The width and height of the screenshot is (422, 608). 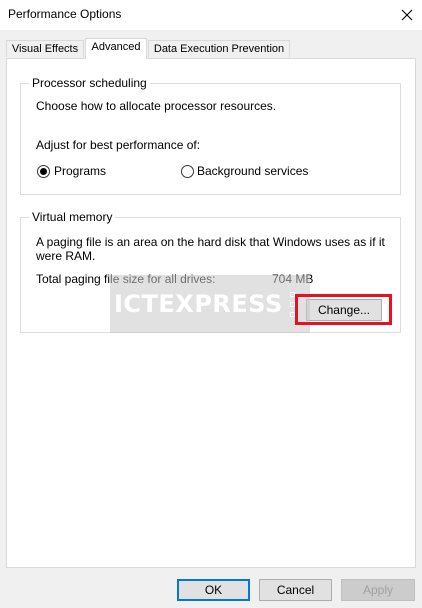 I want to click on cancel-button: Cancel, so click(x=295, y=590).